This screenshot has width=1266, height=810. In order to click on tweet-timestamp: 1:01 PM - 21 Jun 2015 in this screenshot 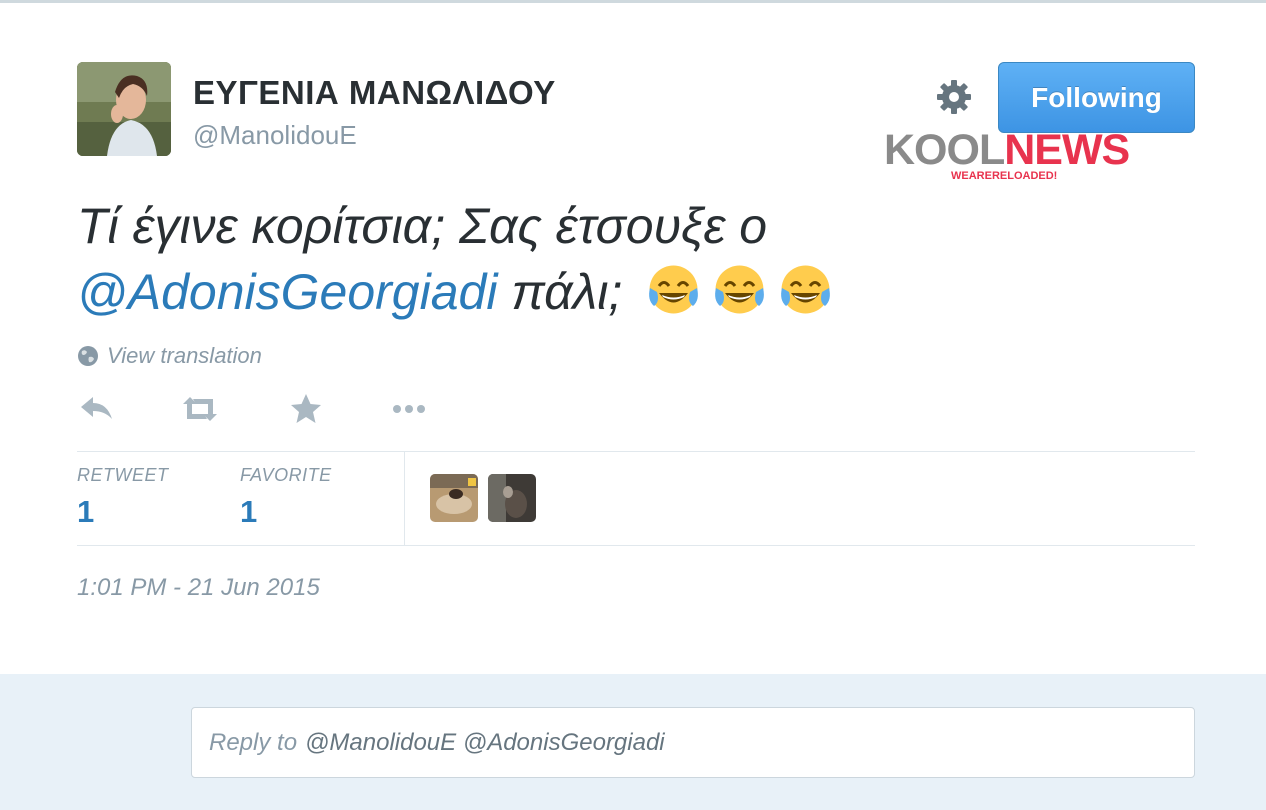, I will do `click(198, 588)`.